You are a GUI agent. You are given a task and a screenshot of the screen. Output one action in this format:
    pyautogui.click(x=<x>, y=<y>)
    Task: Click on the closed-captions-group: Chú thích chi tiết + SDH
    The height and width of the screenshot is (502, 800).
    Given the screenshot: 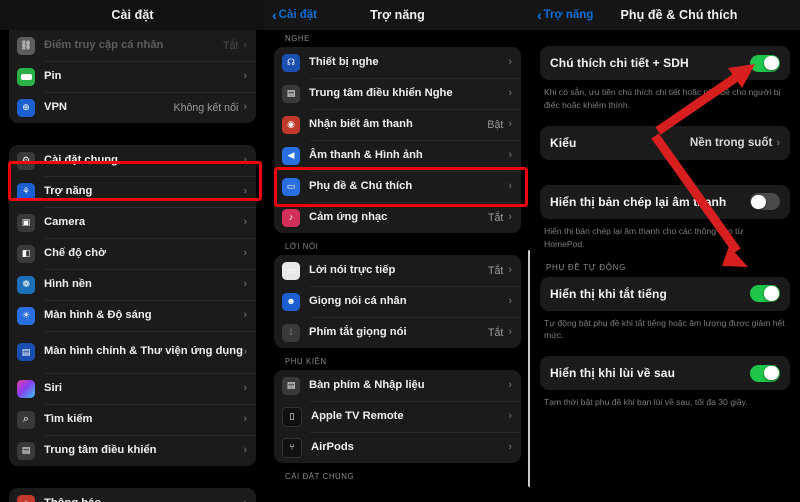 What is the action you would take?
    pyautogui.click(x=665, y=63)
    